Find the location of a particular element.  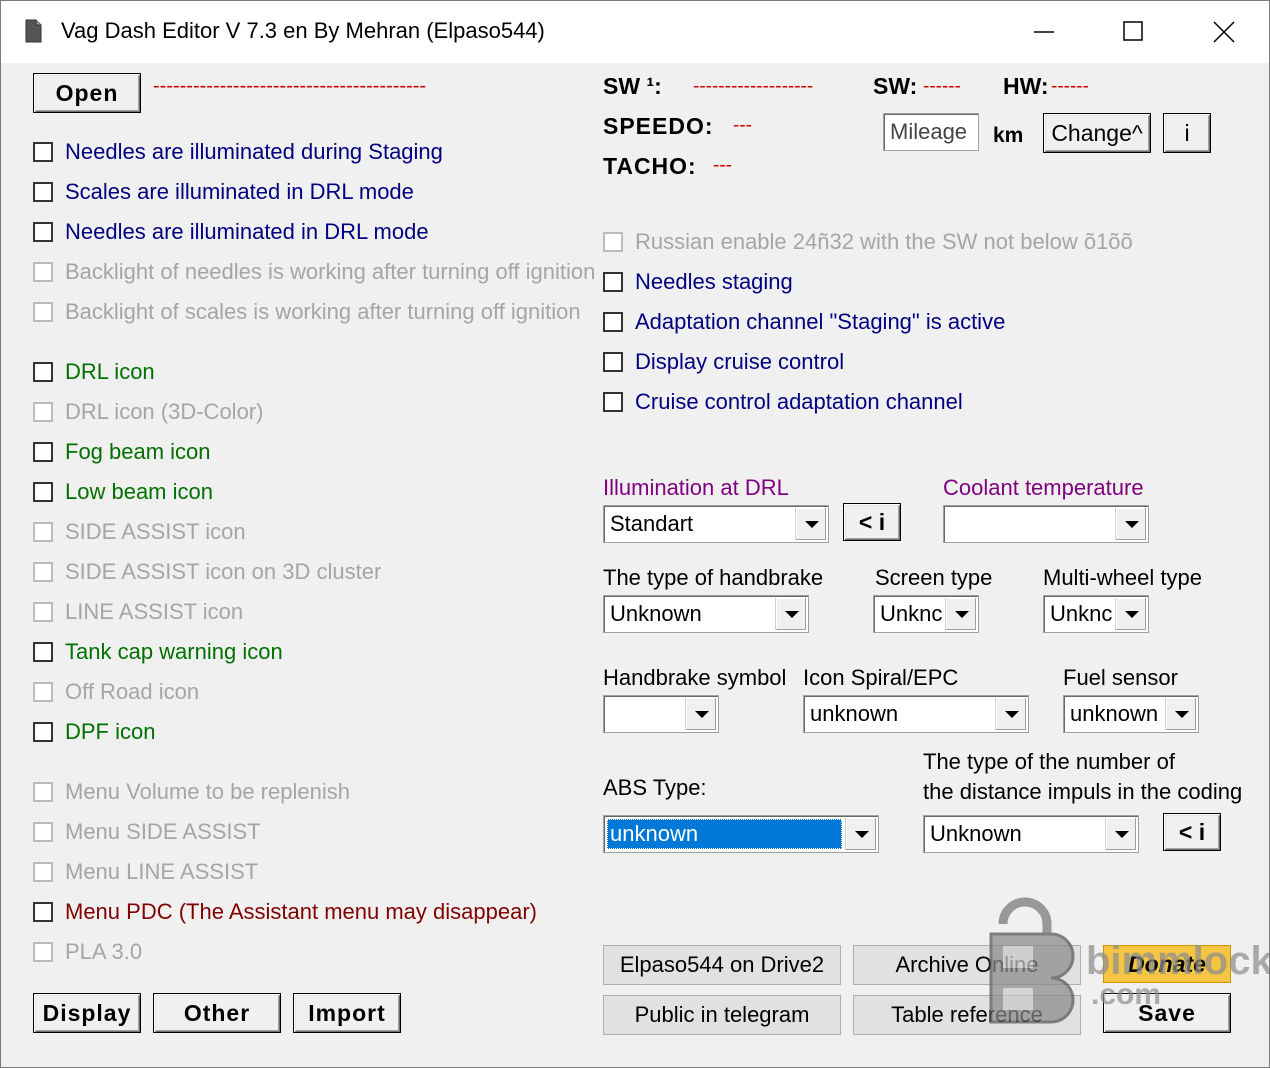

checkbox-drl-icon: DRL icon is located at coordinates (94, 372).